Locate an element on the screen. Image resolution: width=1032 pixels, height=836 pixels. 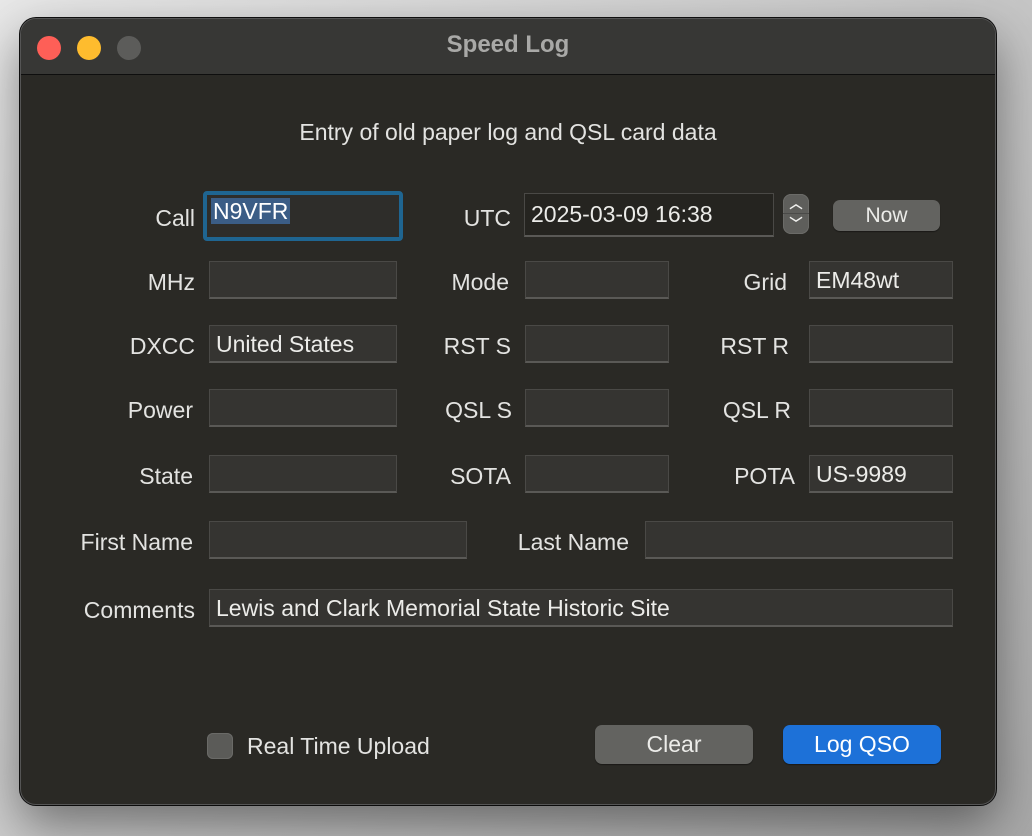
qsl-s-label: QSL S is located at coordinates (478, 410).